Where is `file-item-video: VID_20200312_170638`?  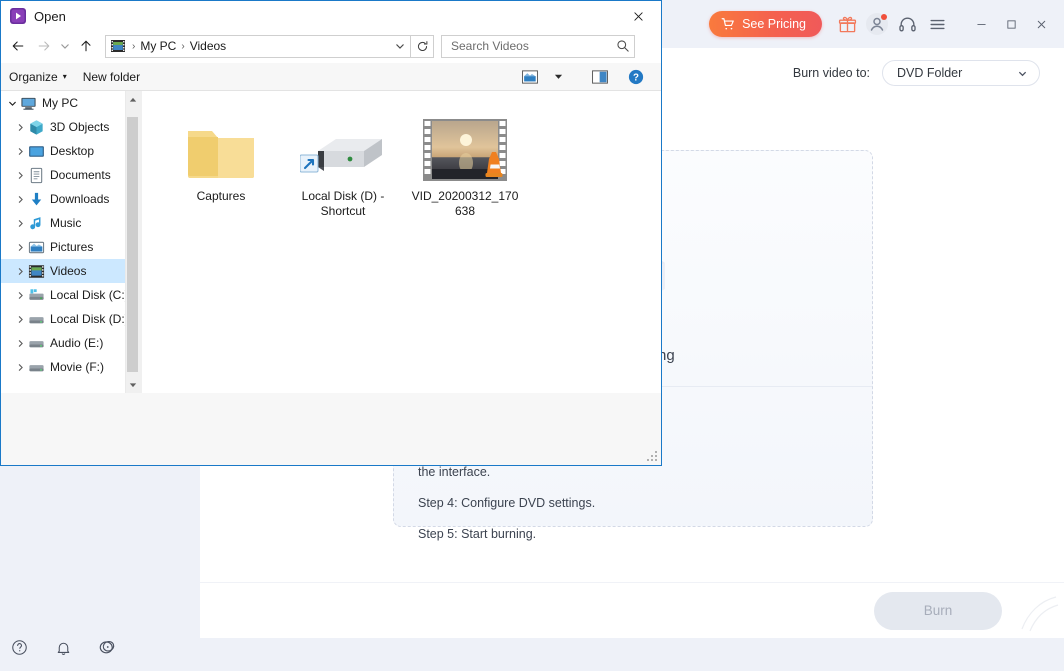 file-item-video: VID_20200312_170638 is located at coordinates (465, 166).